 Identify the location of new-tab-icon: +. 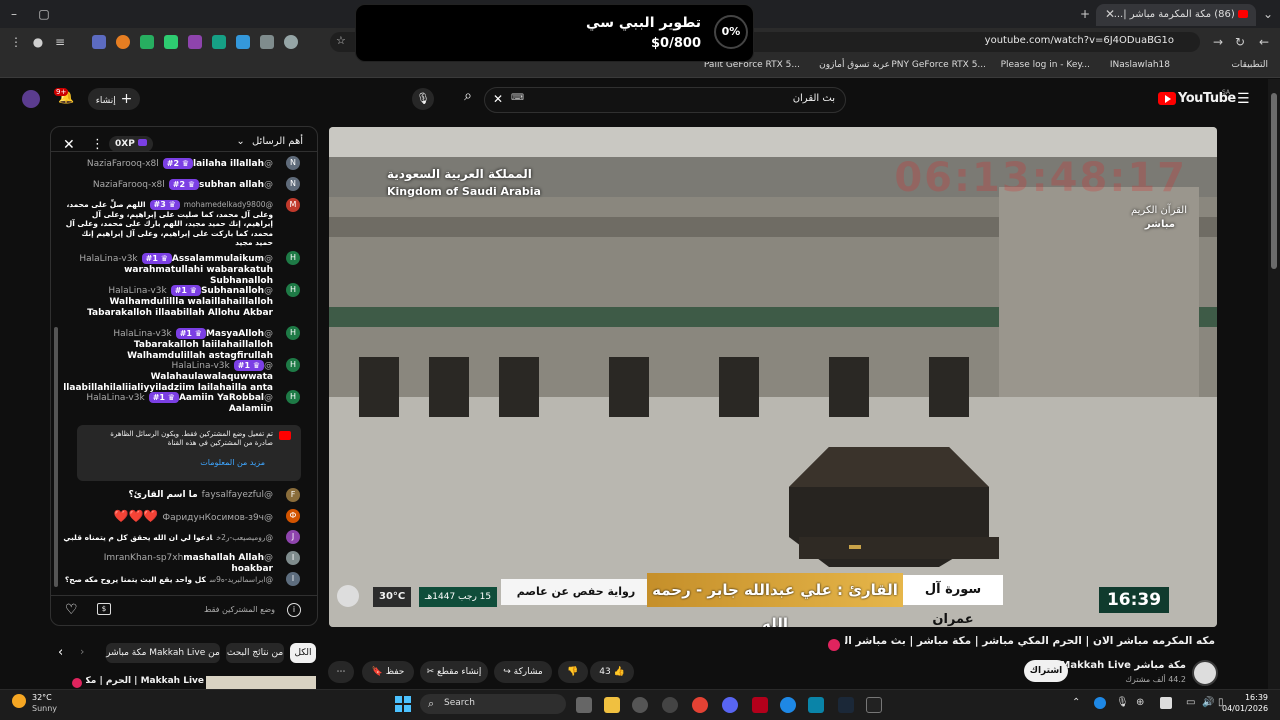
(1085, 14).